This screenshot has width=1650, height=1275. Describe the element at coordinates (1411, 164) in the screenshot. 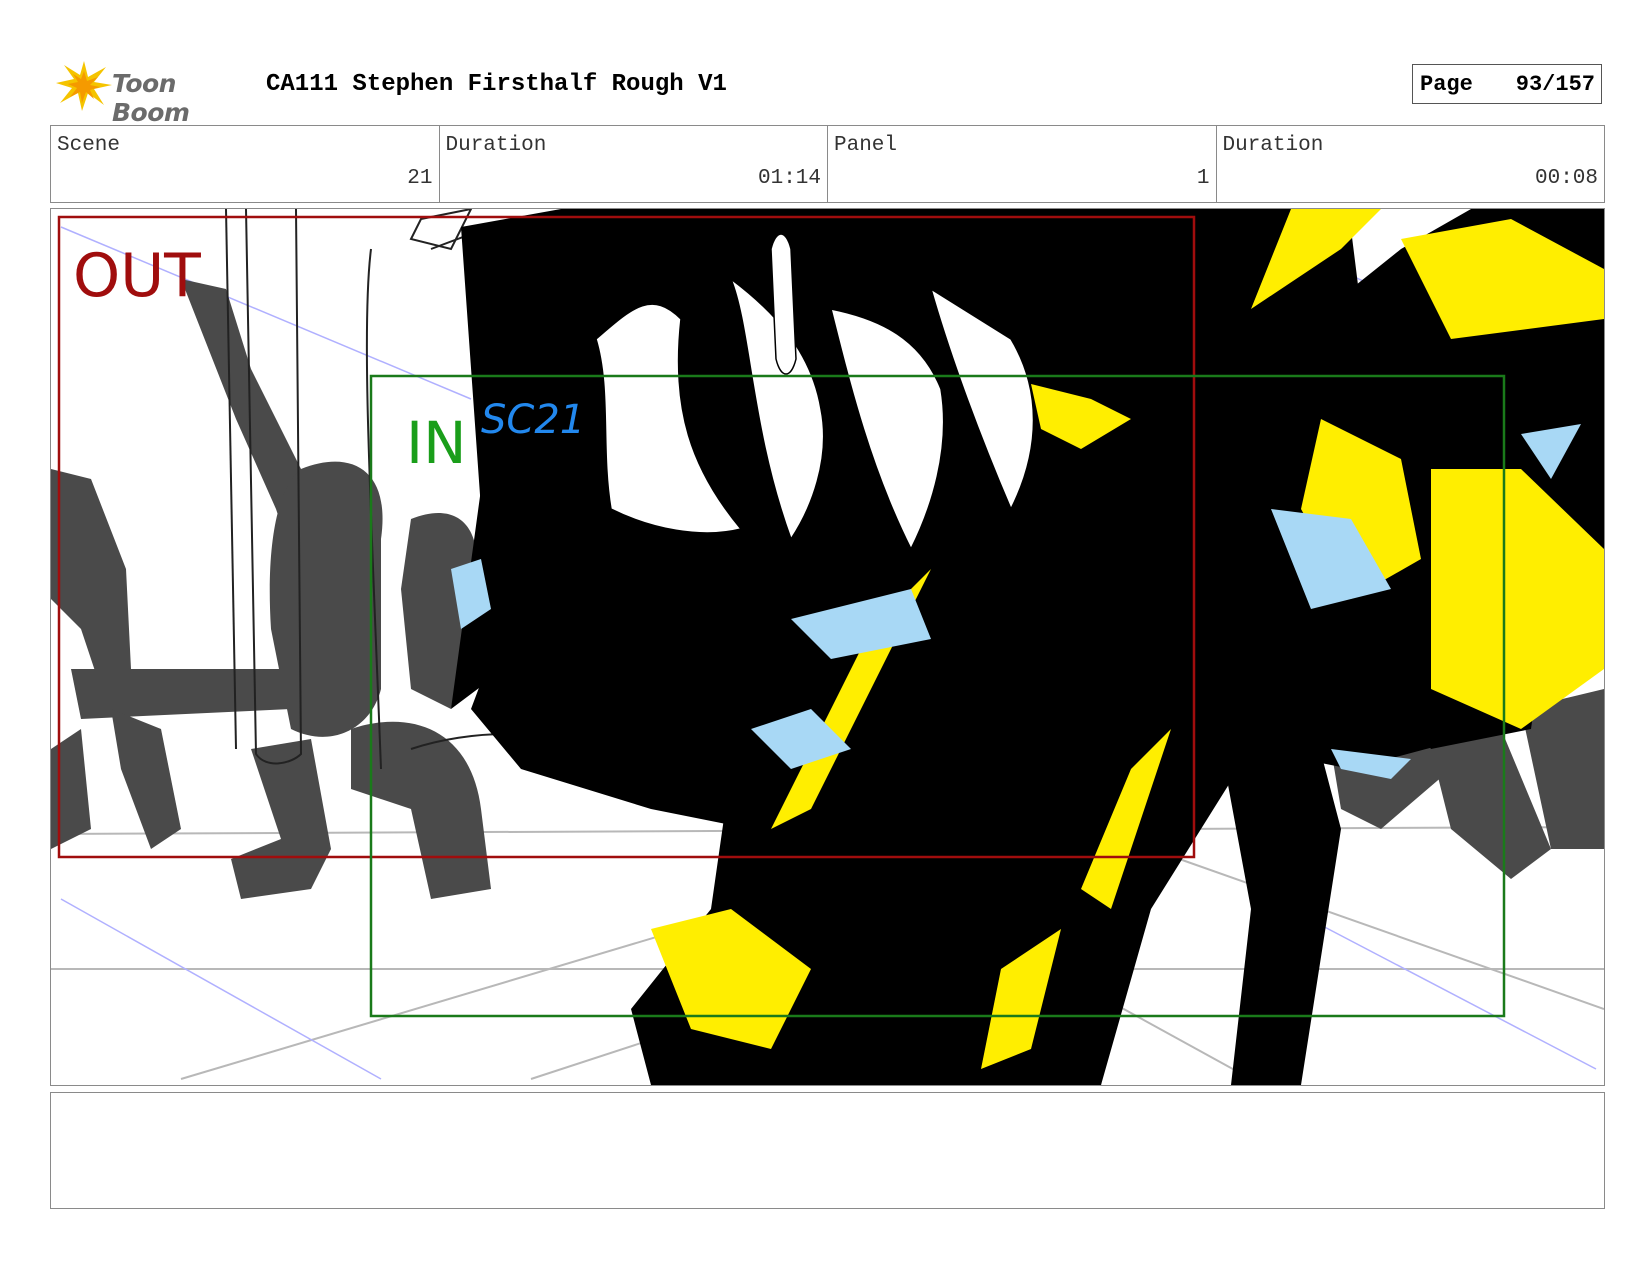

I see `panel-duration-cell: Duration 00:08` at that location.